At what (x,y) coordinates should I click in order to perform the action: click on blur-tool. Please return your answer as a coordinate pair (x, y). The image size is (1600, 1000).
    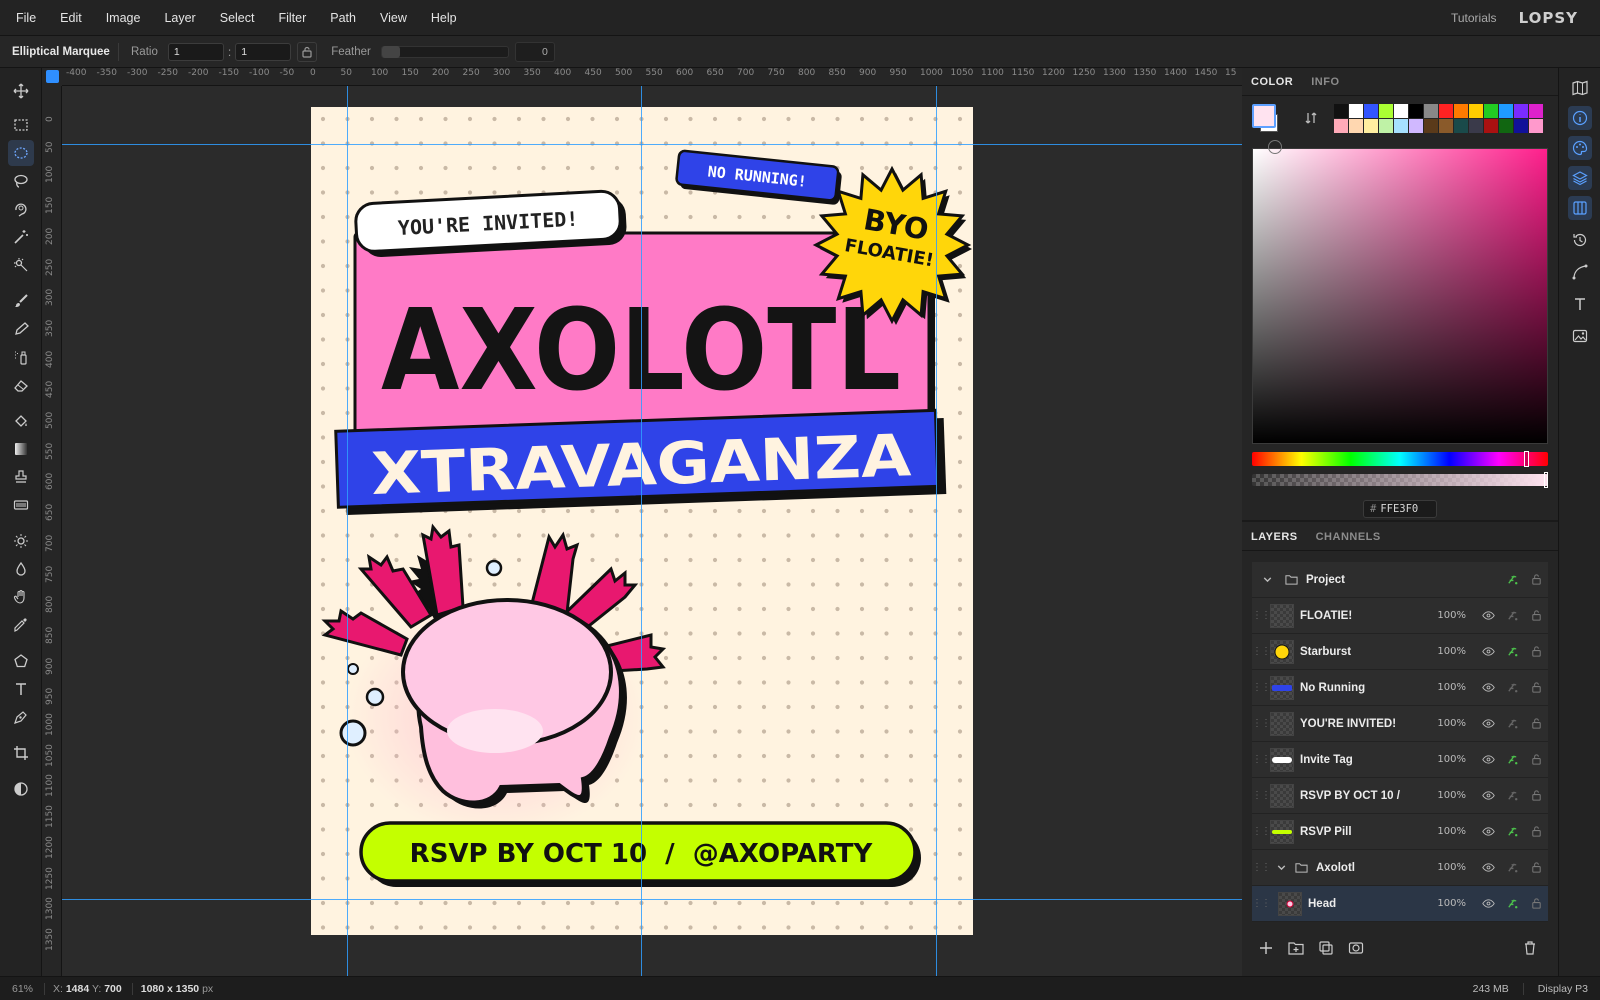
    Looking at the image, I should click on (21, 569).